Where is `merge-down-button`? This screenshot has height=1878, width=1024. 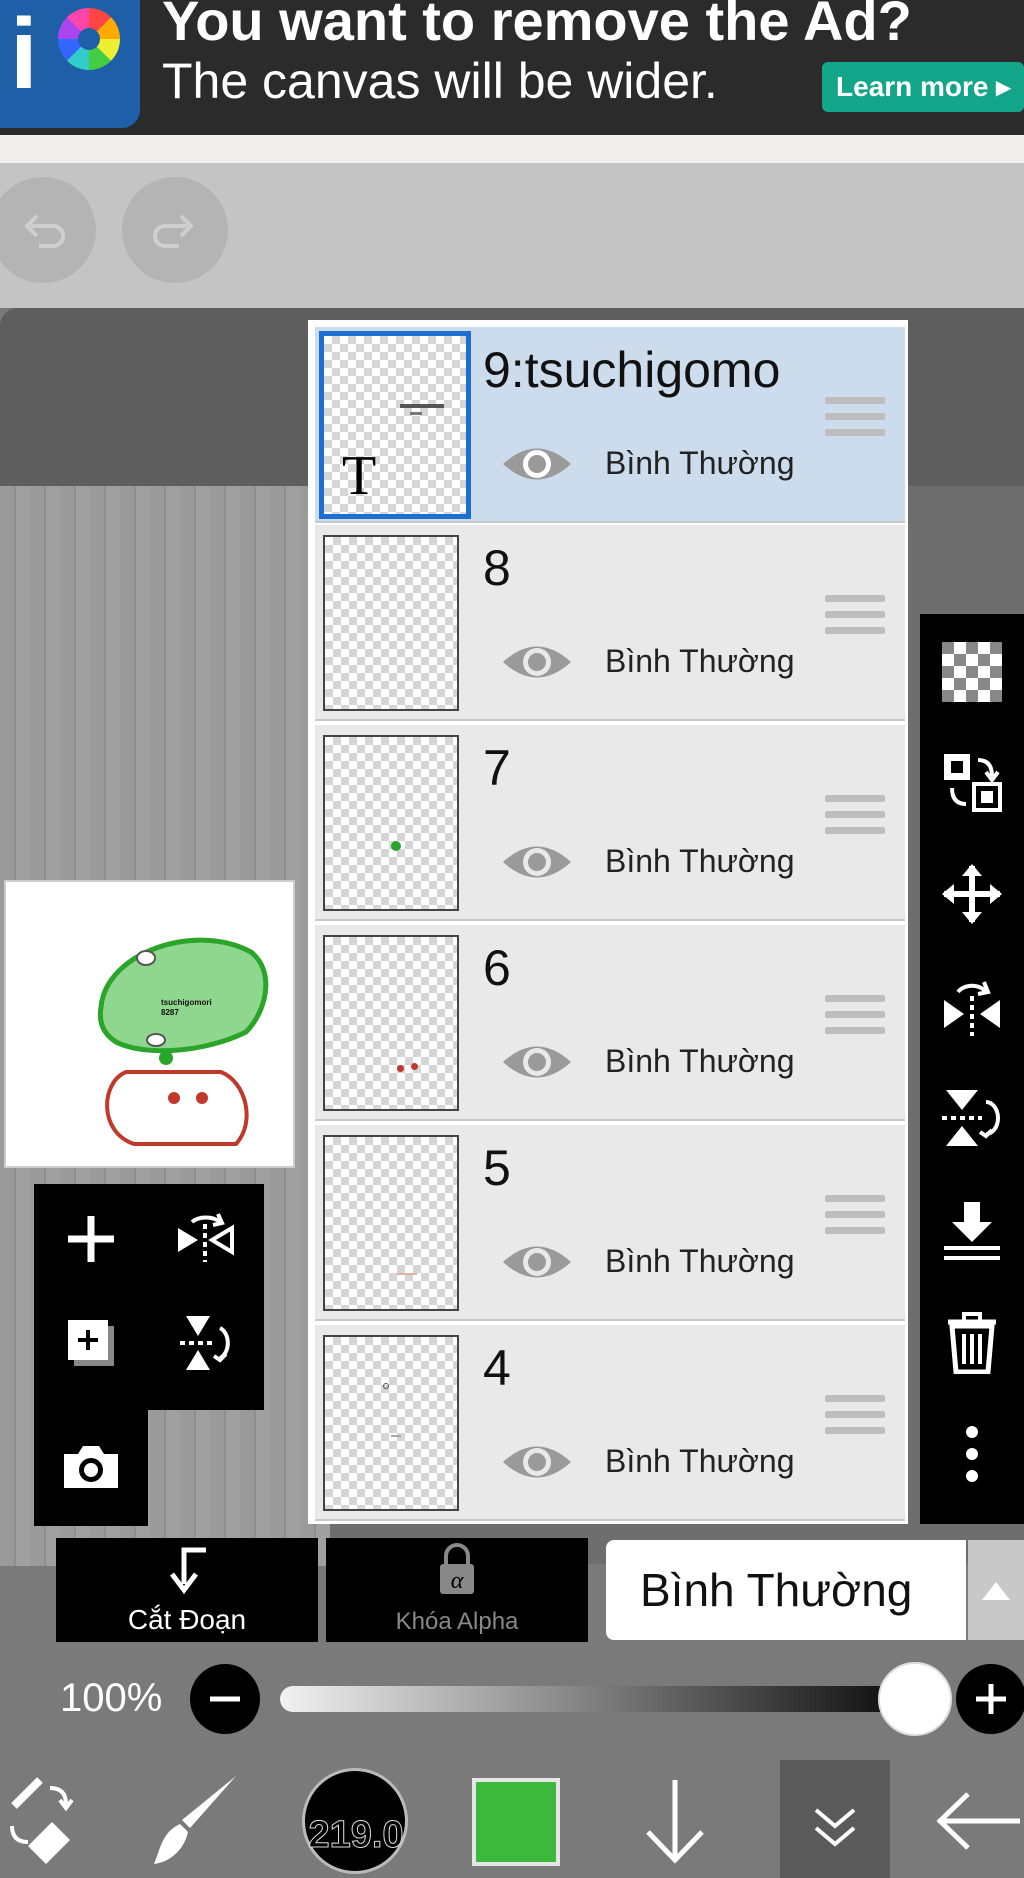 merge-down-button is located at coordinates (972, 1230).